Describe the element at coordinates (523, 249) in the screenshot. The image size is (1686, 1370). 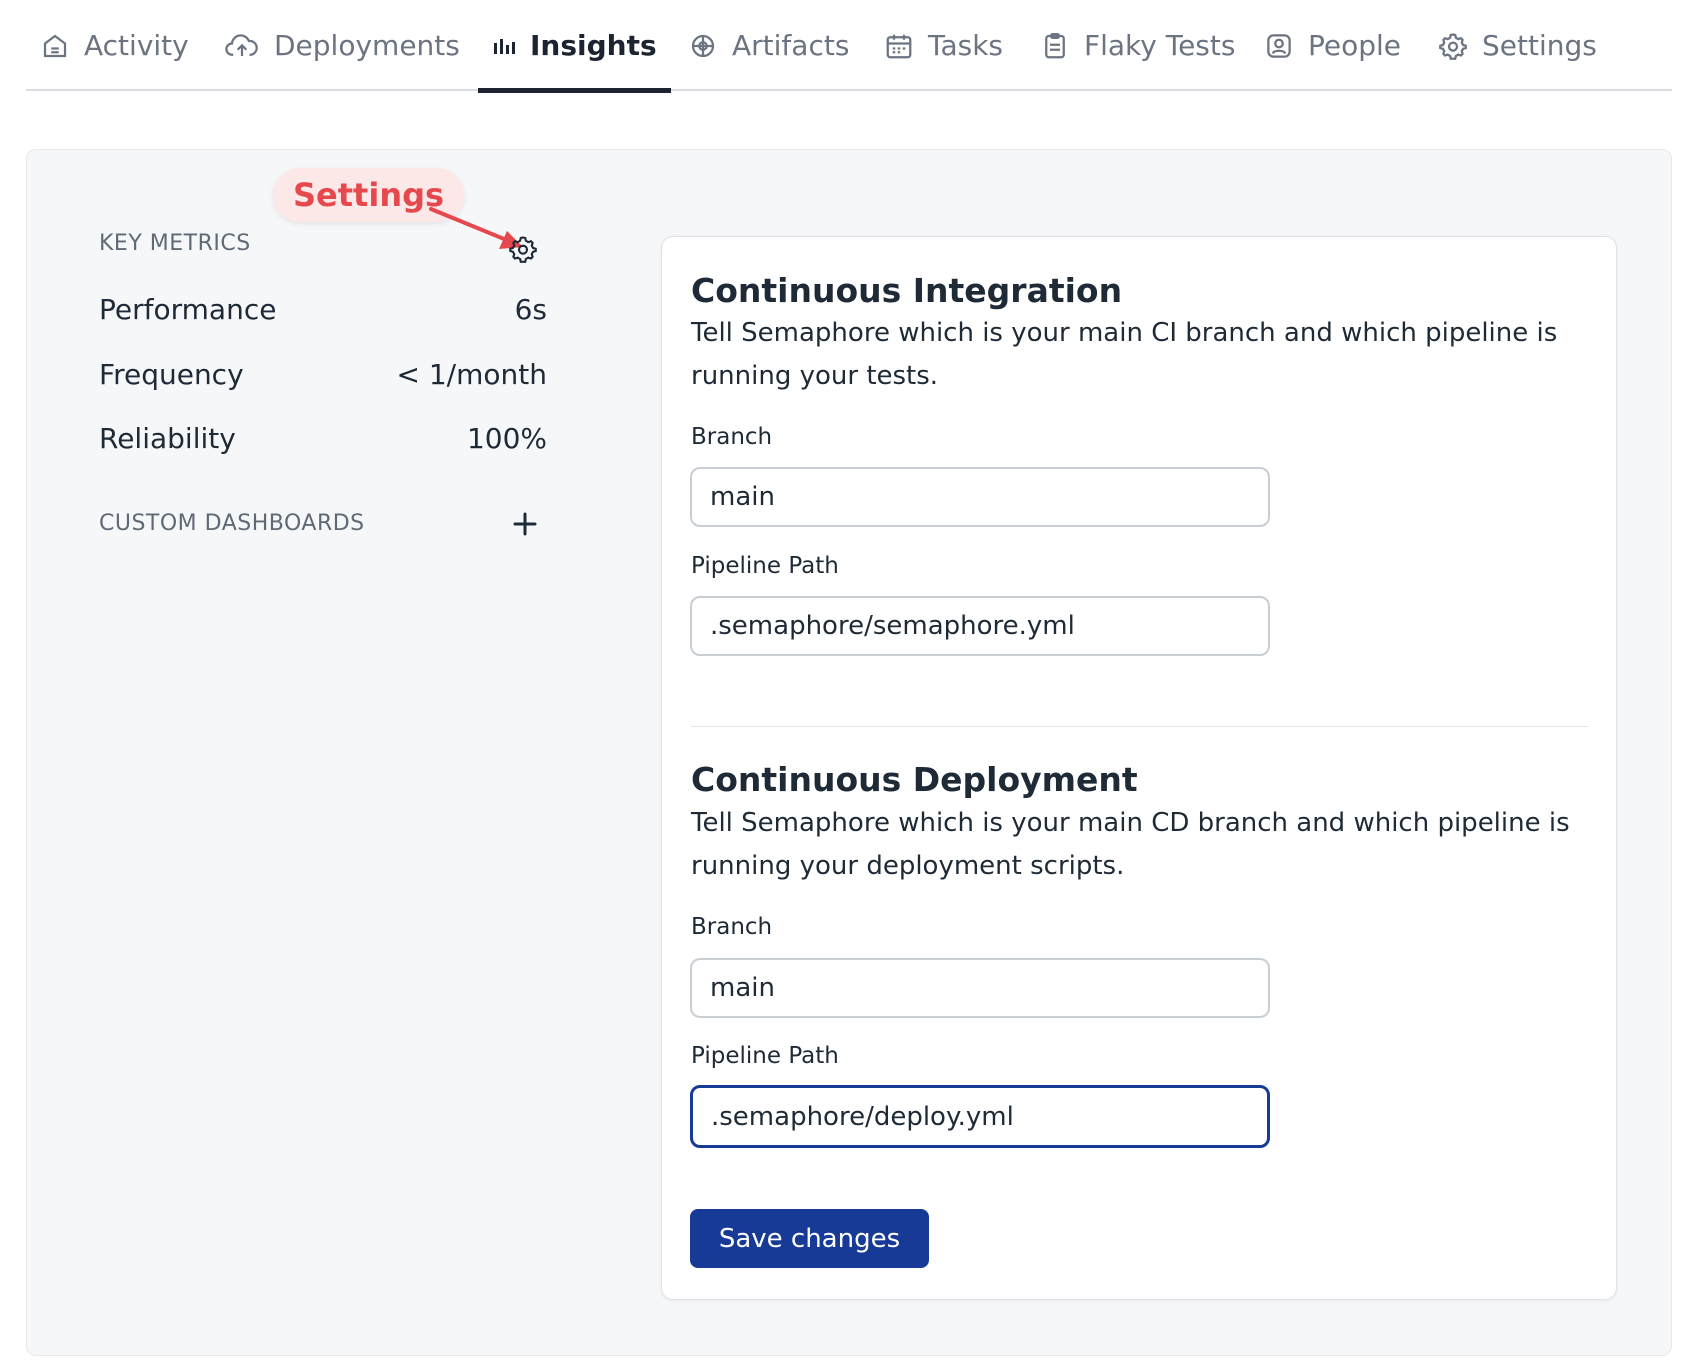
I see `key-metrics-settings-gear-icon` at that location.